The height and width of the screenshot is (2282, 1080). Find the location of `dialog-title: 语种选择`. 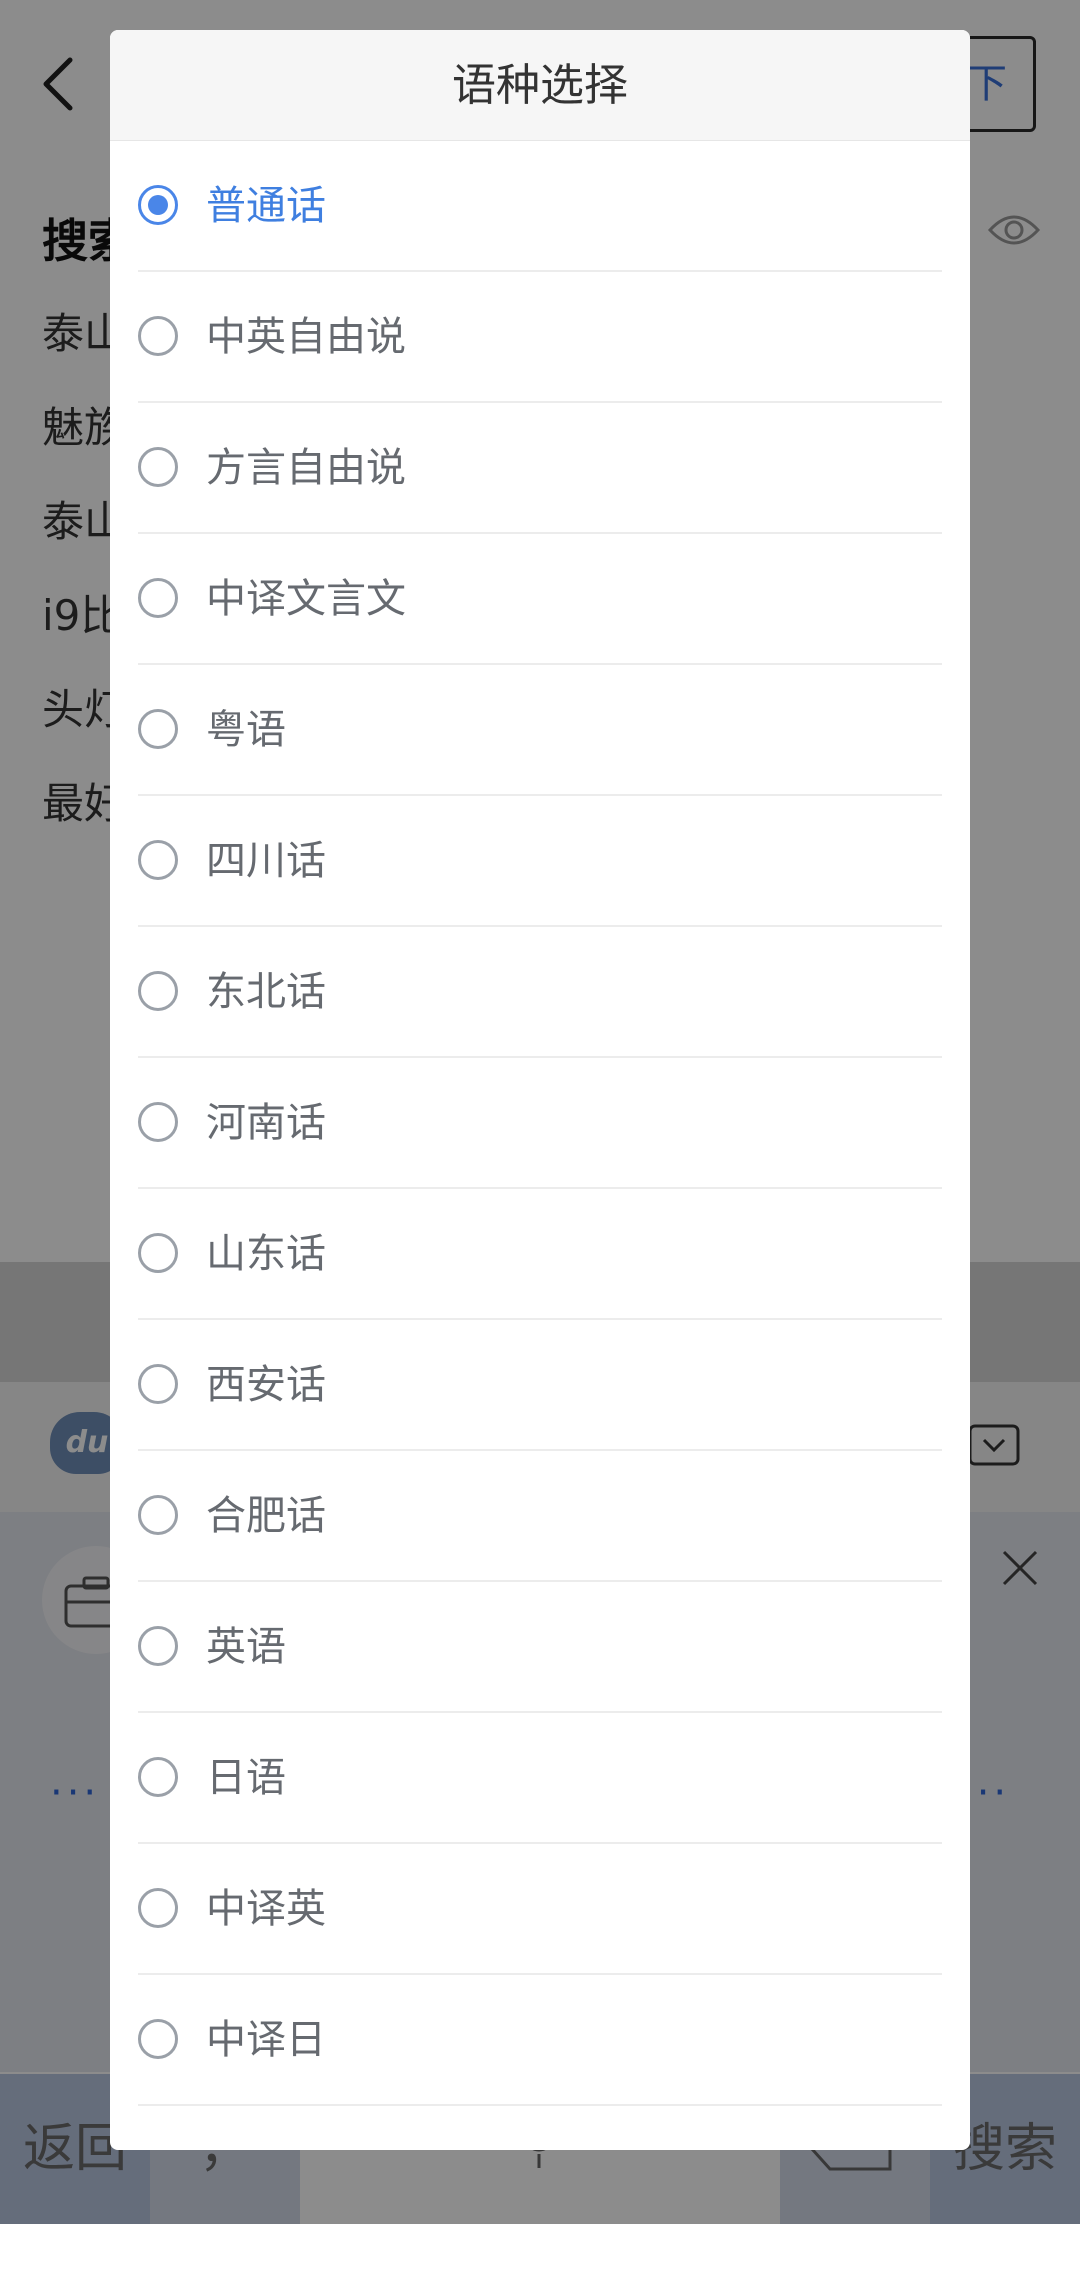

dialog-title: 语种选择 is located at coordinates (540, 85).